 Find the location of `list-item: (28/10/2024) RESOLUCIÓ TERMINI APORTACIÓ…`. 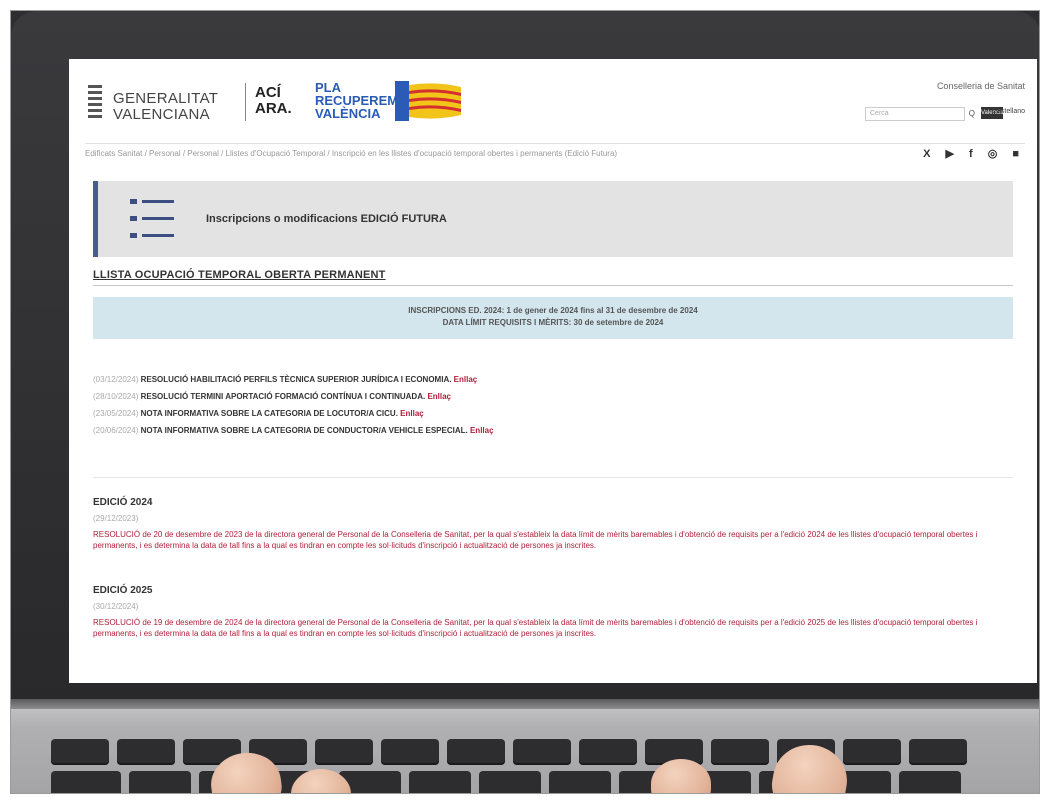

list-item: (28/10/2024) RESOLUCIÓ TERMINI APORTACIÓ… is located at coordinates (272, 396).